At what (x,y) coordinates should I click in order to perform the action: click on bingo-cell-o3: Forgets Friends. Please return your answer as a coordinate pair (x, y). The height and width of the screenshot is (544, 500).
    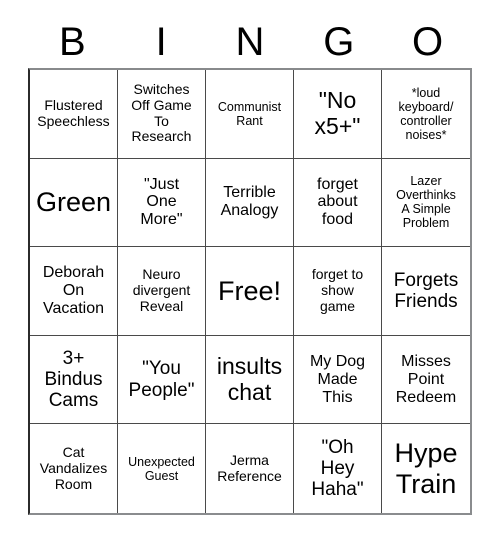
    Looking at the image, I should click on (426, 291).